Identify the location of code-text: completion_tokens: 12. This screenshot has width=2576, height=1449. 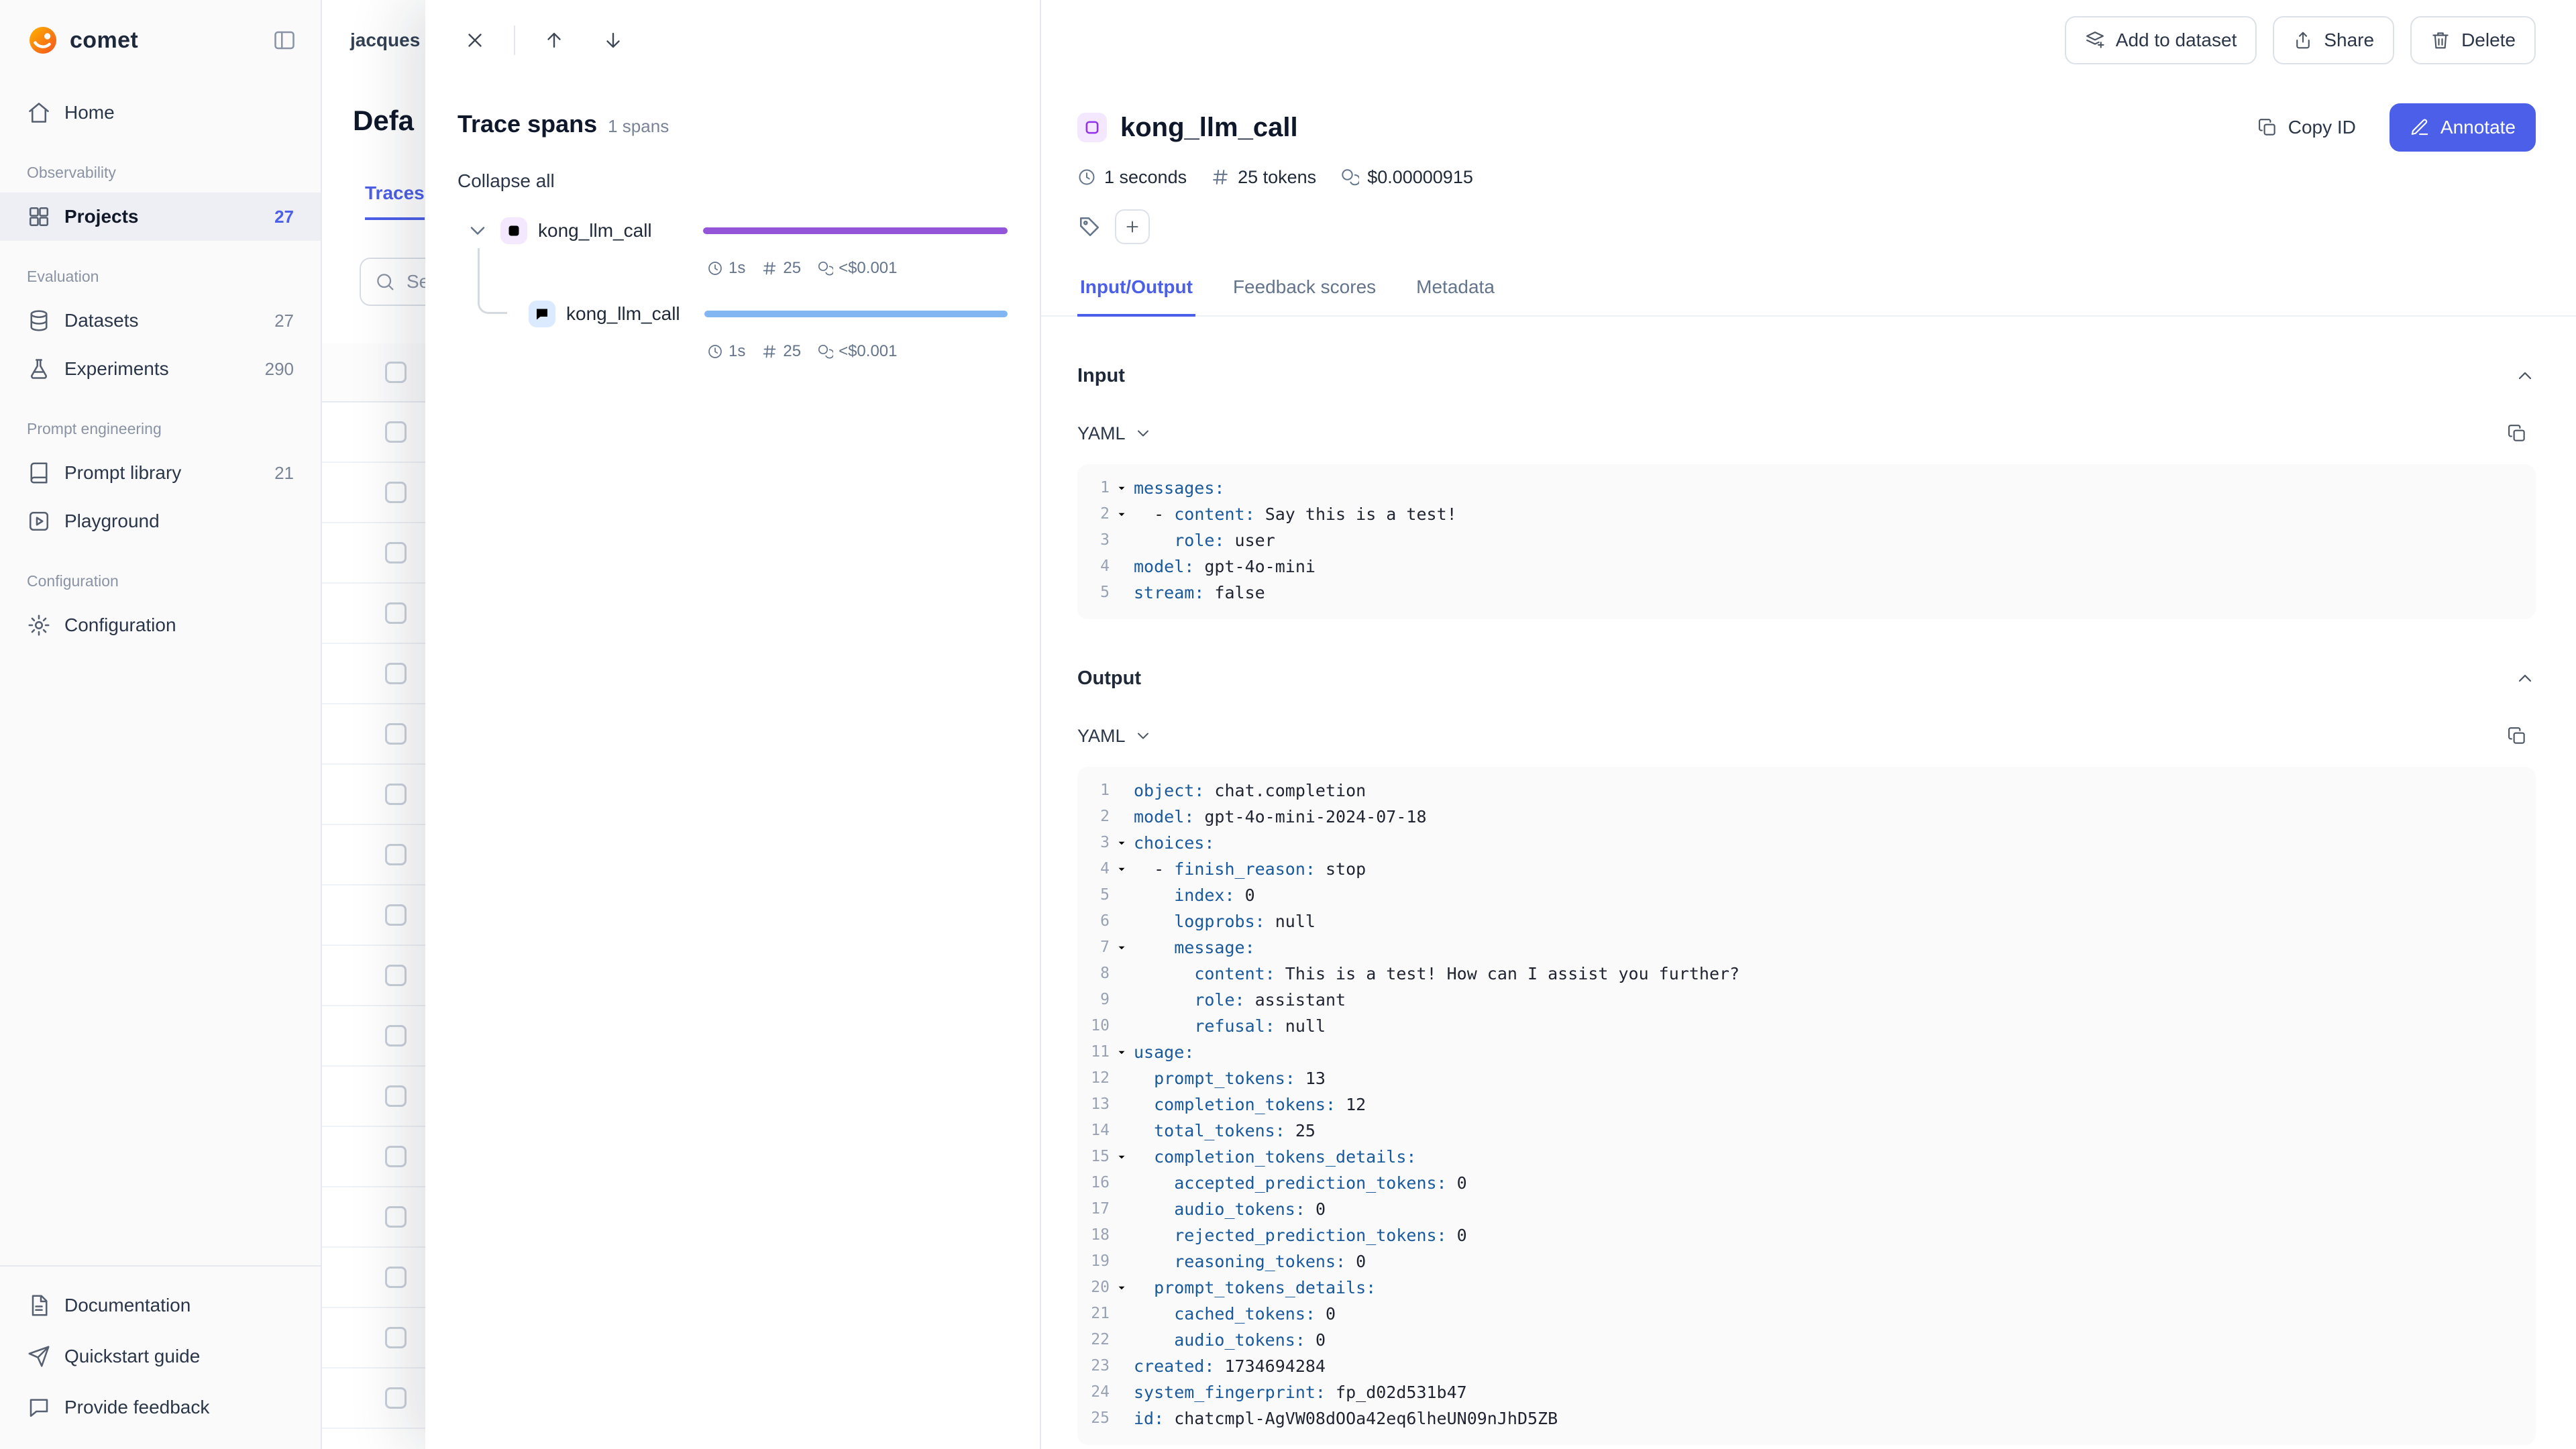
(1260, 1104).